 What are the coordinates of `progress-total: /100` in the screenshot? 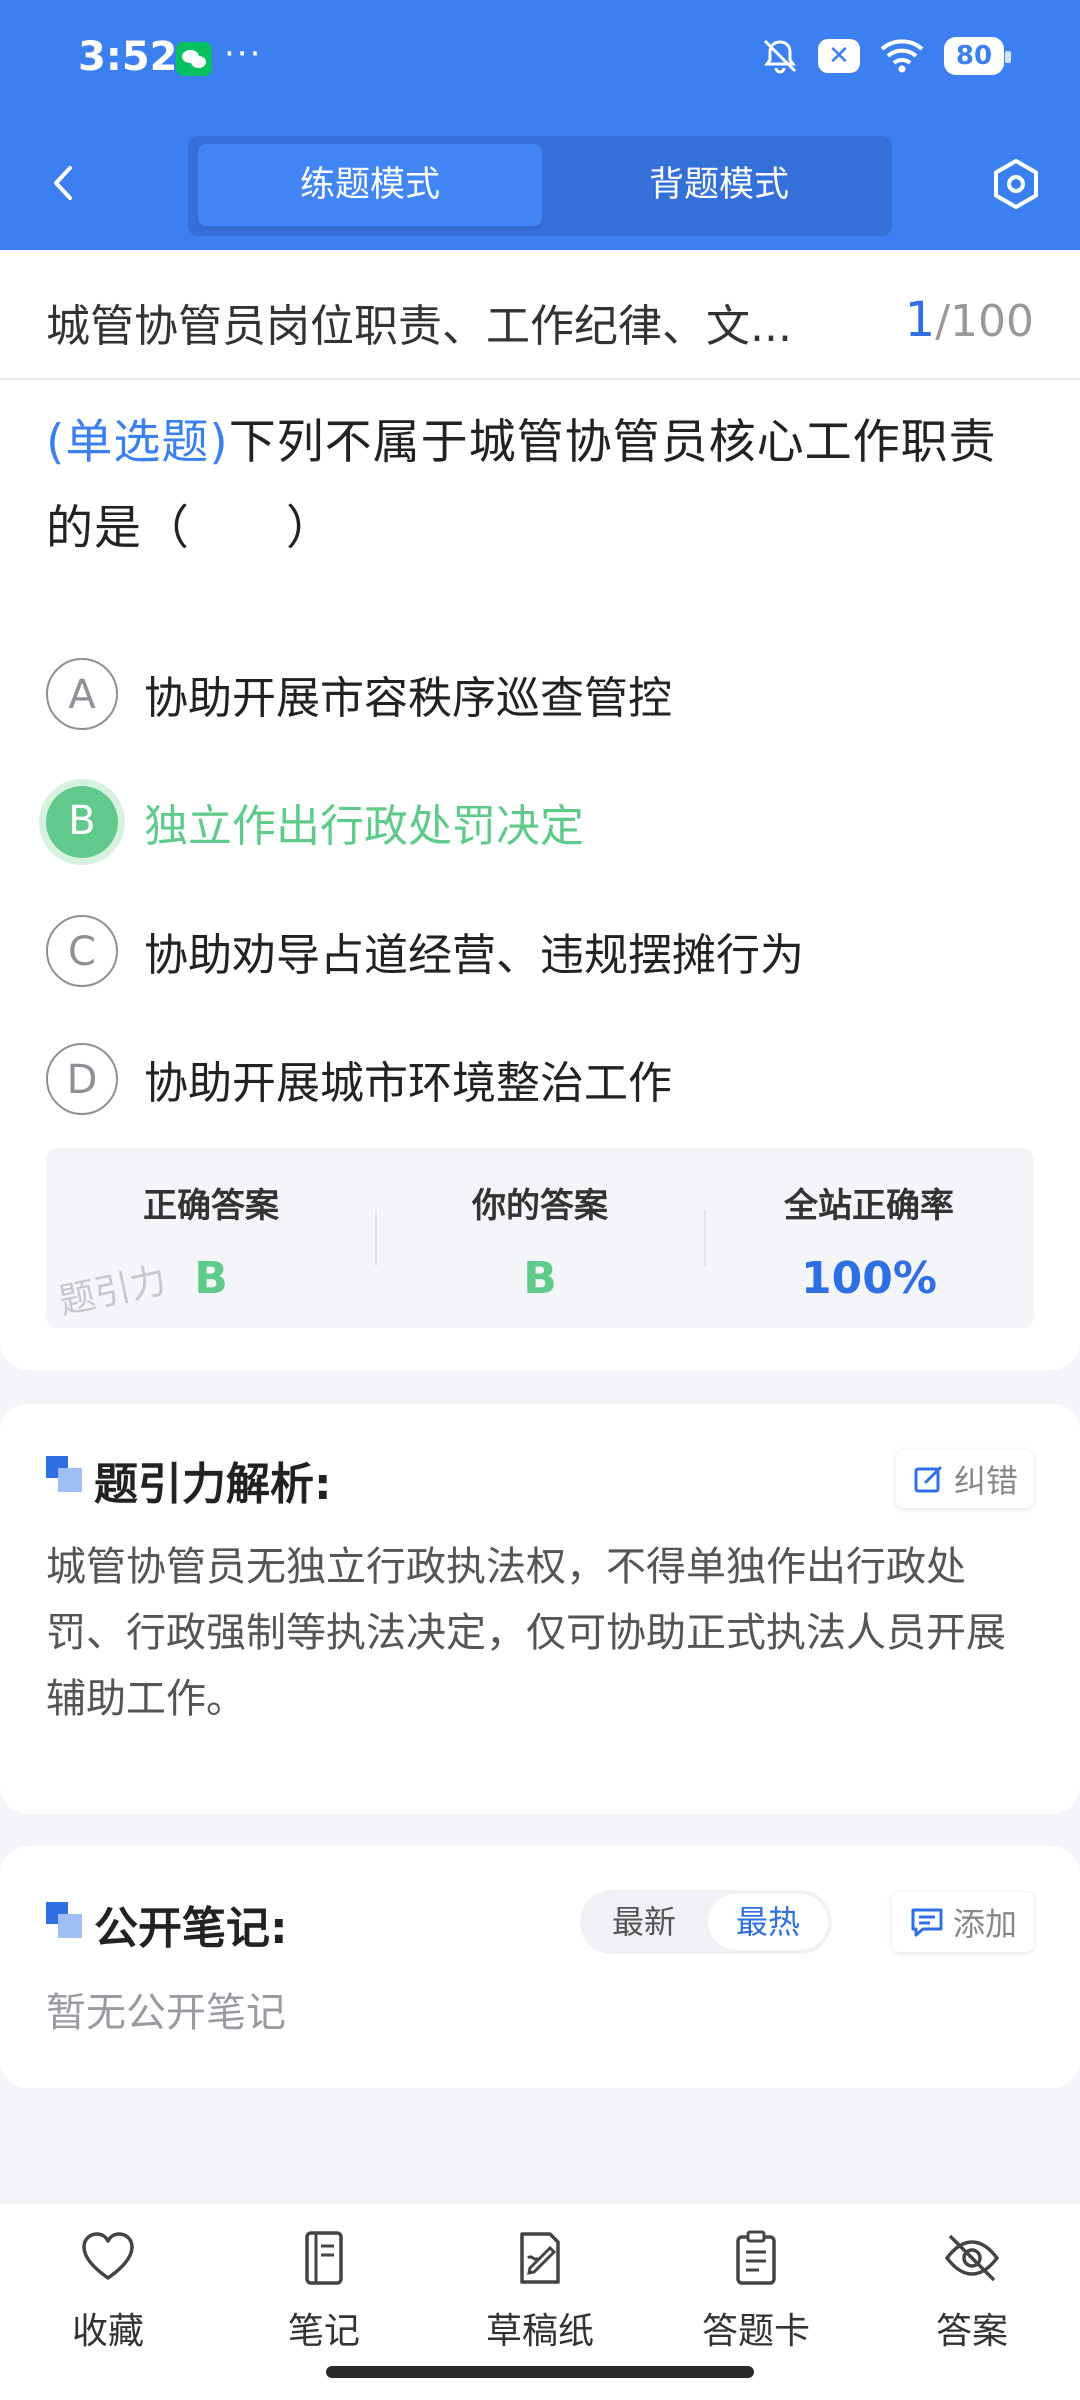 It's located at (984, 321).